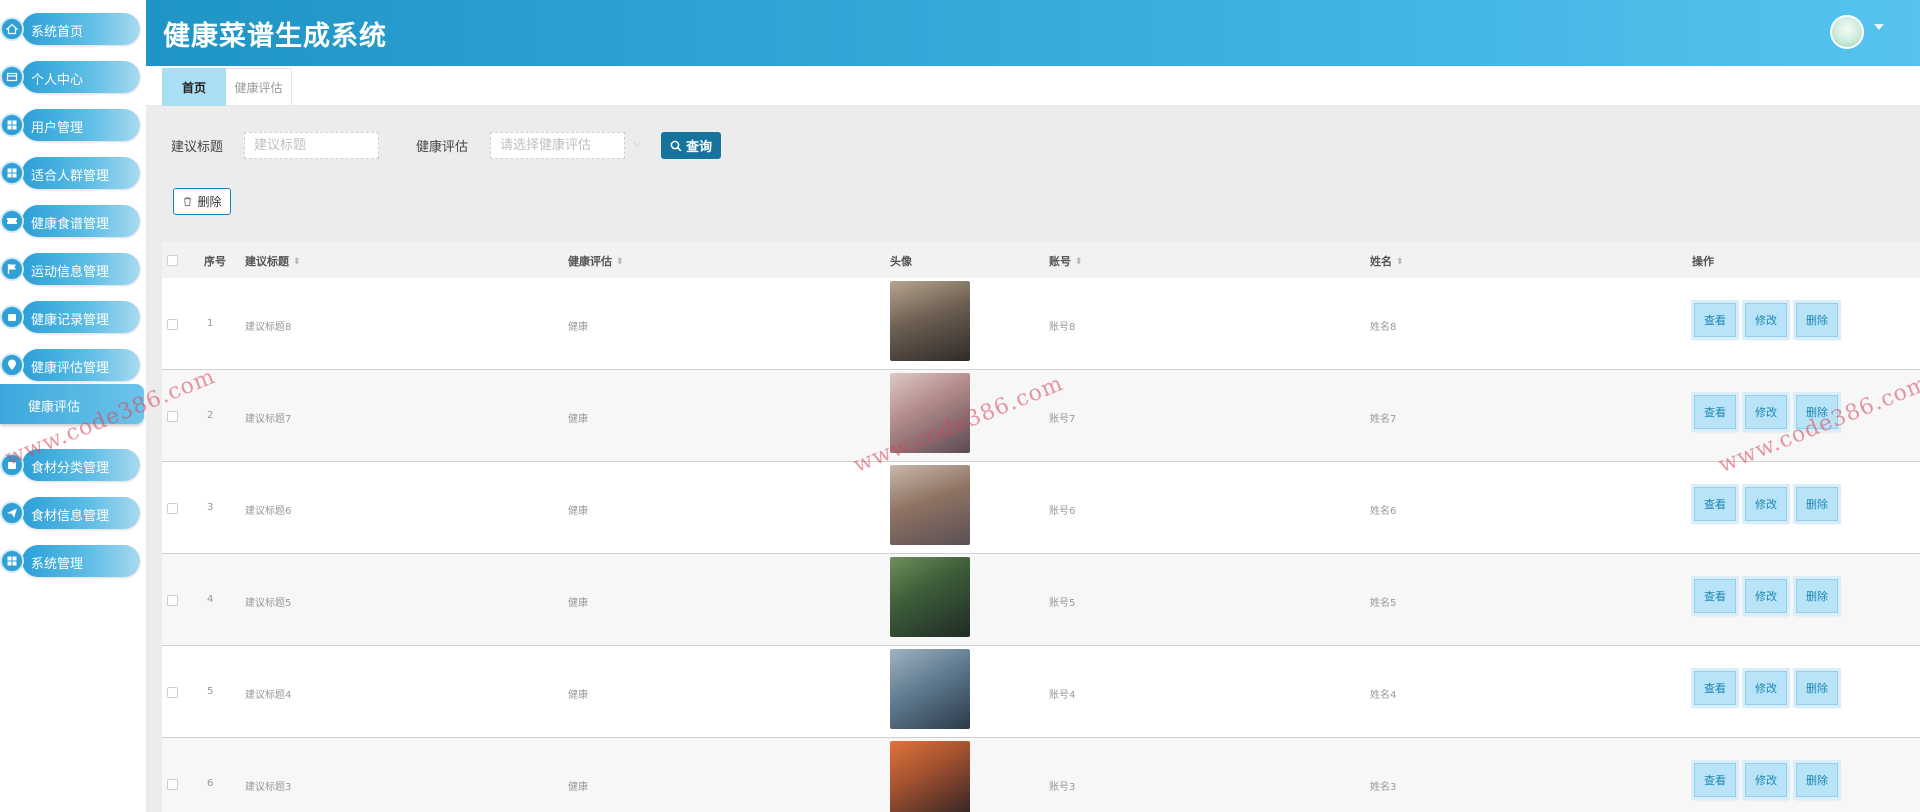 The image size is (1920, 812). I want to click on select-all-checkbox, so click(172, 260).